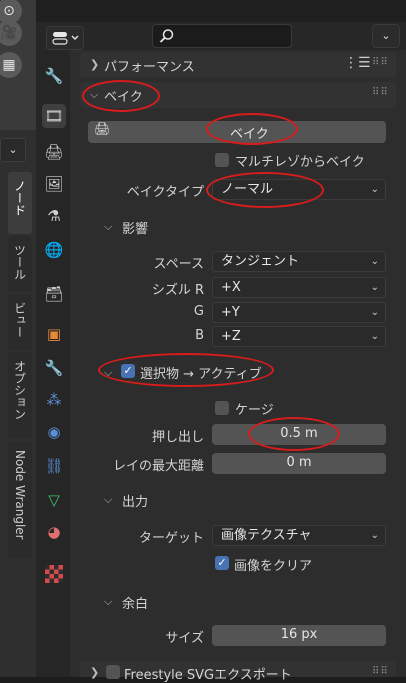 The height and width of the screenshot is (683, 406). Describe the element at coordinates (128, 371) in the screenshot. I see `selected-to-active-checkbox: ✓` at that location.